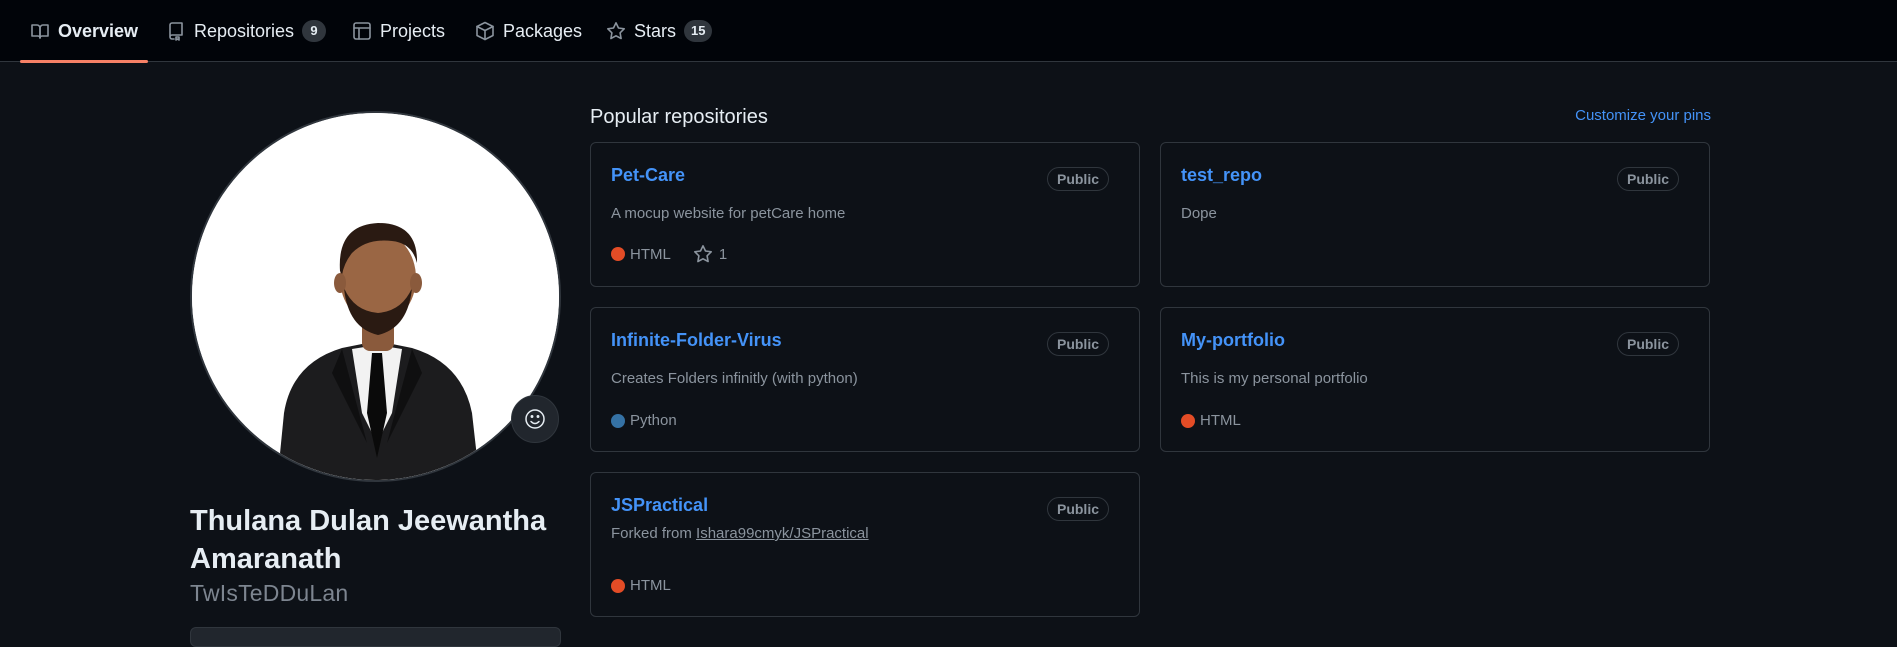  Describe the element at coordinates (413, 30) in the screenshot. I see `tab-projects-label: Projects` at that location.